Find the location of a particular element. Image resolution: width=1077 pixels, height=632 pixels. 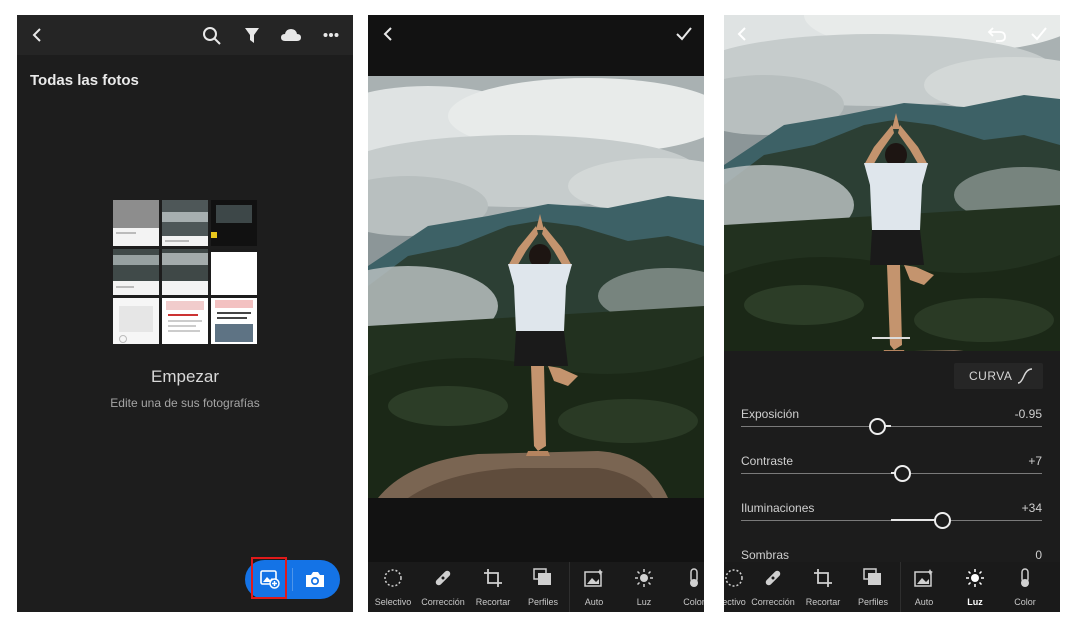

curve-button: CURVA is located at coordinates (998, 376).